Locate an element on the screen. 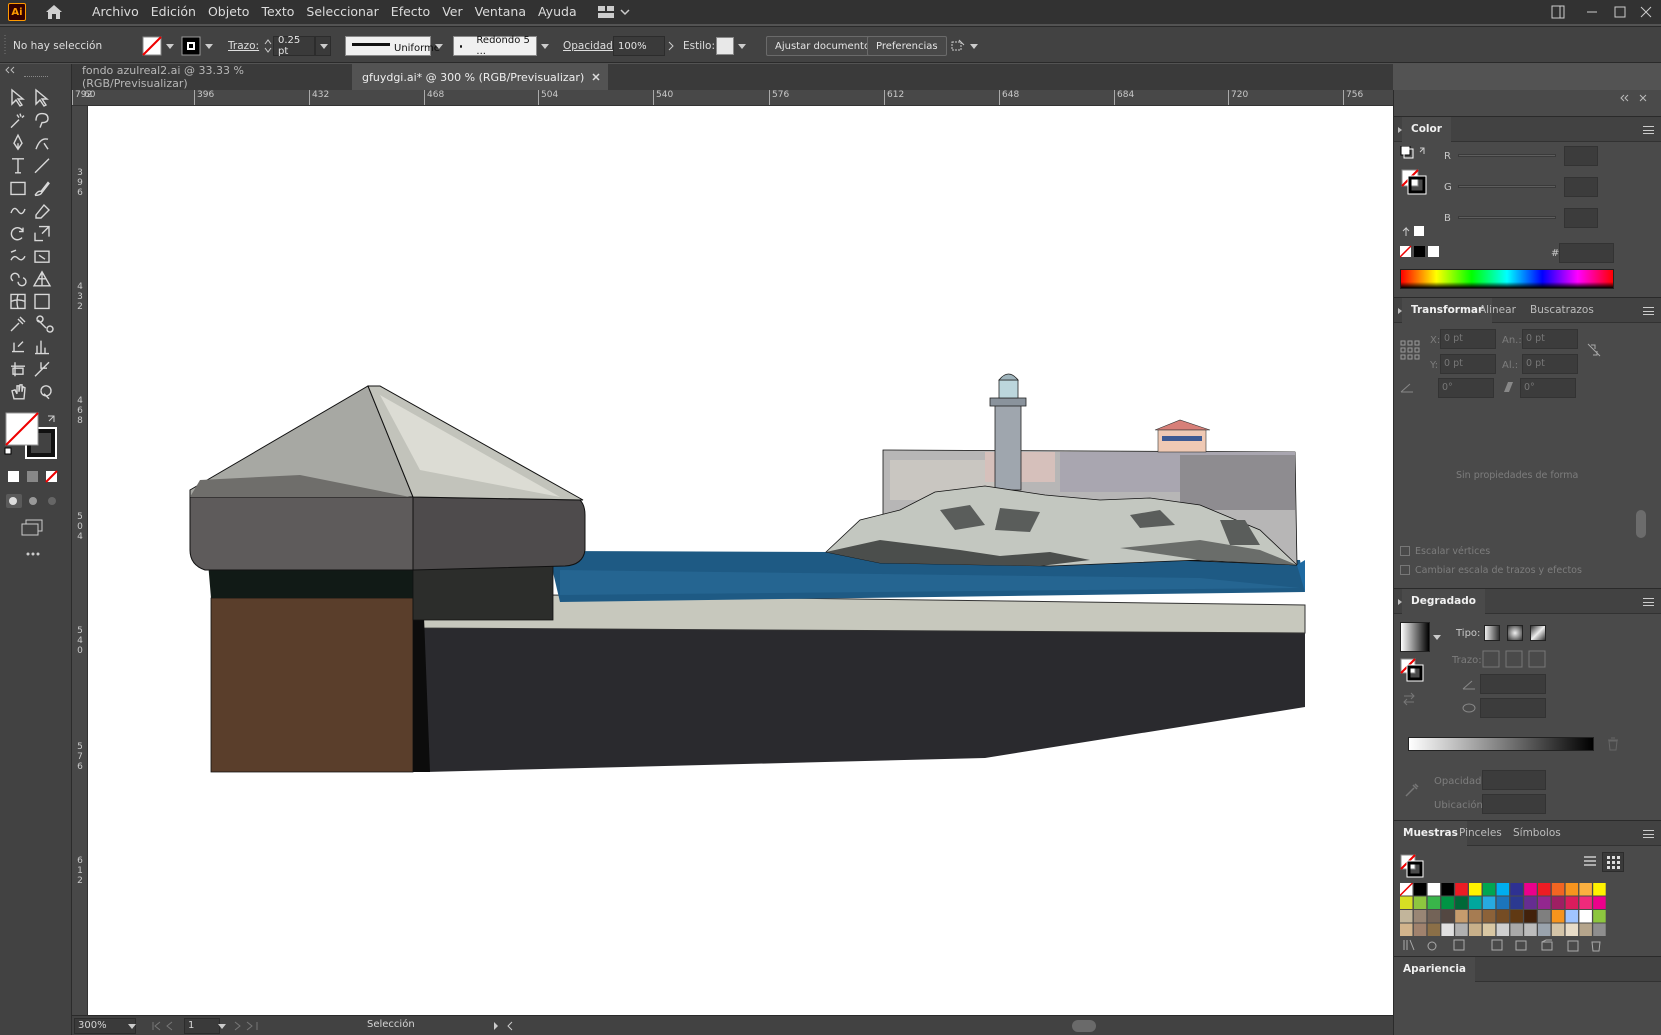 This screenshot has height=1035, width=1661. color-g-field is located at coordinates (1581, 187).